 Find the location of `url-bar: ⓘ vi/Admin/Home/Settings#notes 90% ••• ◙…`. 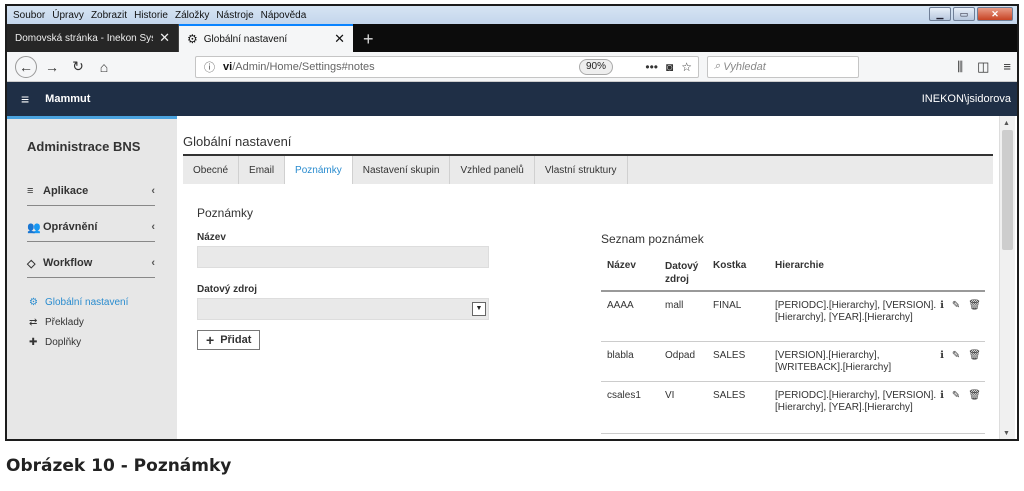

url-bar: ⓘ vi/Admin/Home/Settings#notes 90% ••• ◙… is located at coordinates (447, 66).